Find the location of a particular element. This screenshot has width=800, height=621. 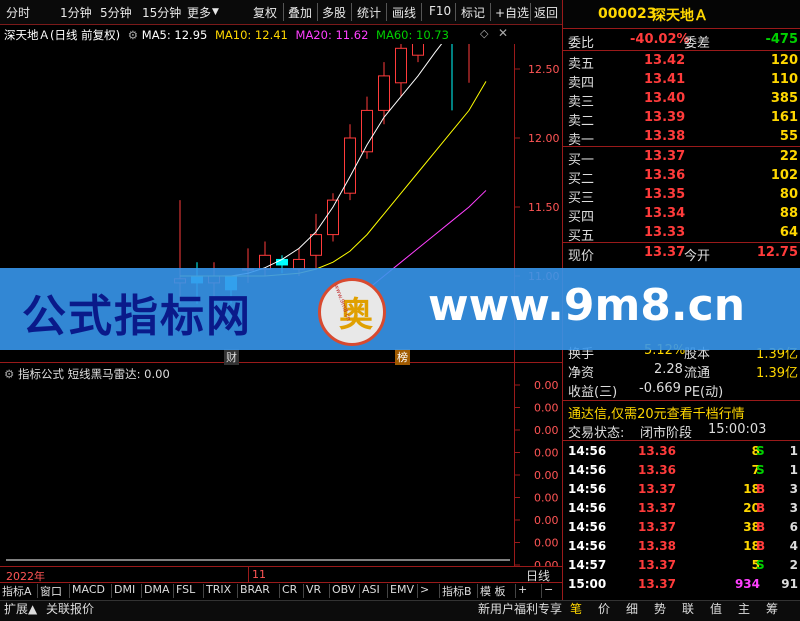

add-favorite-button: +自选 is located at coordinates (512, 12).